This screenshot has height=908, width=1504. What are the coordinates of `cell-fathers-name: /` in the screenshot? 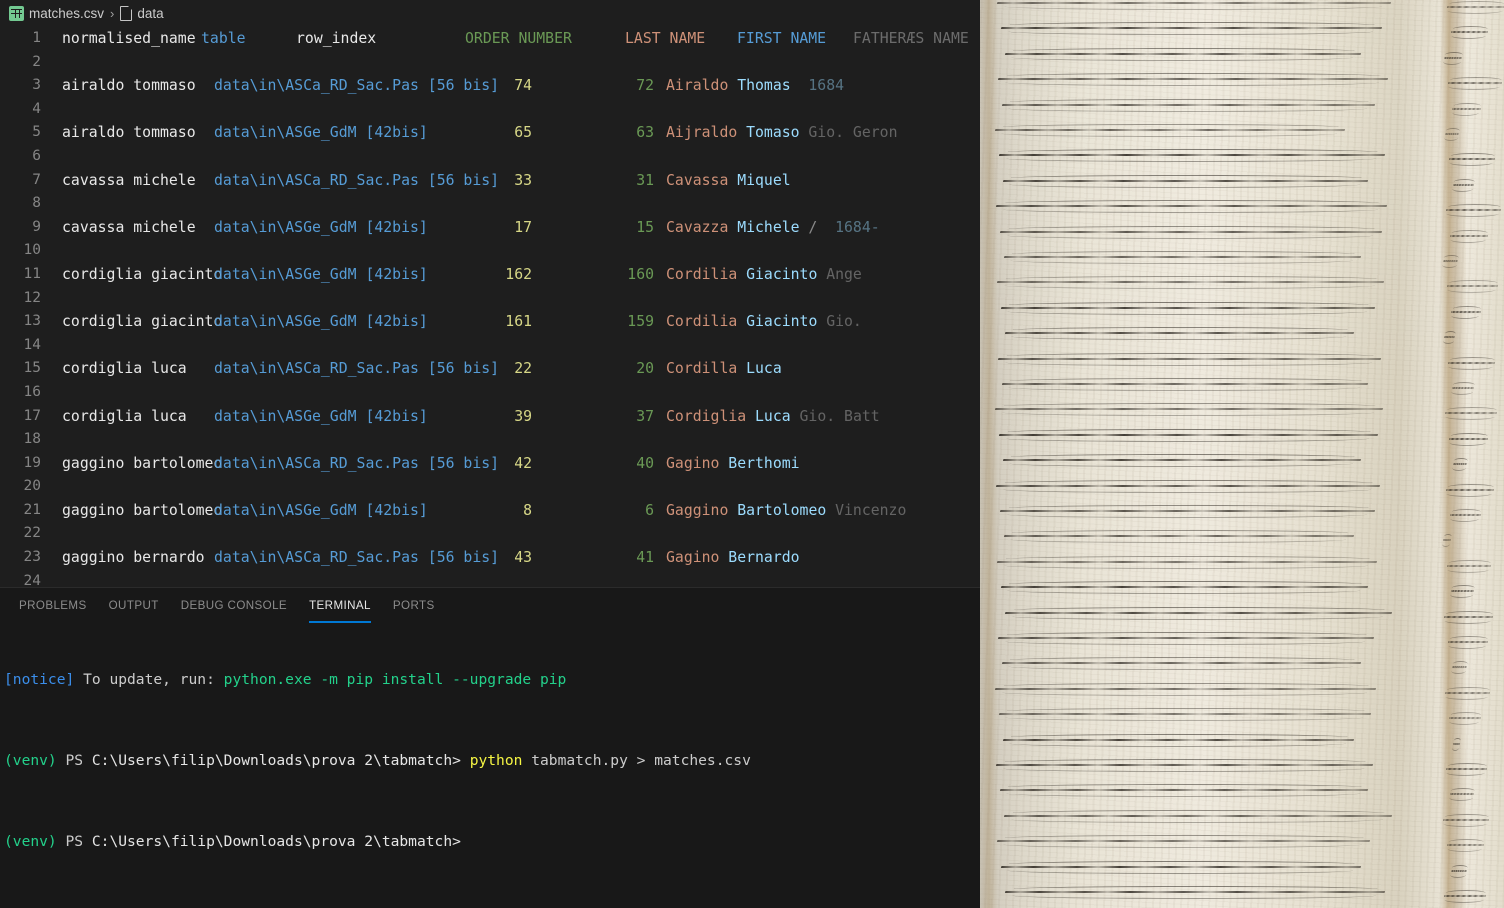 It's located at (813, 227).